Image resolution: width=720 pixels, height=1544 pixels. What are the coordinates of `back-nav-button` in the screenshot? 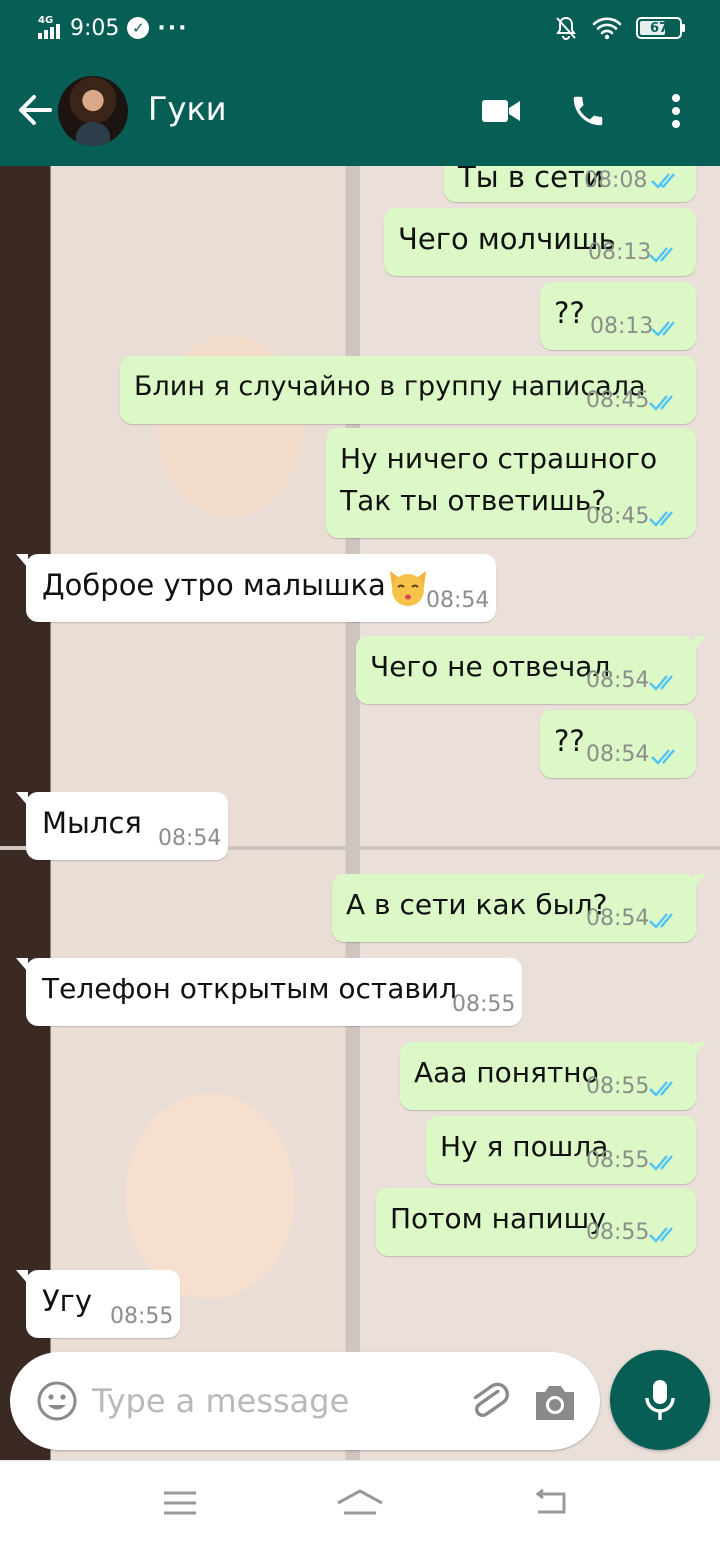 It's located at (550, 1503).